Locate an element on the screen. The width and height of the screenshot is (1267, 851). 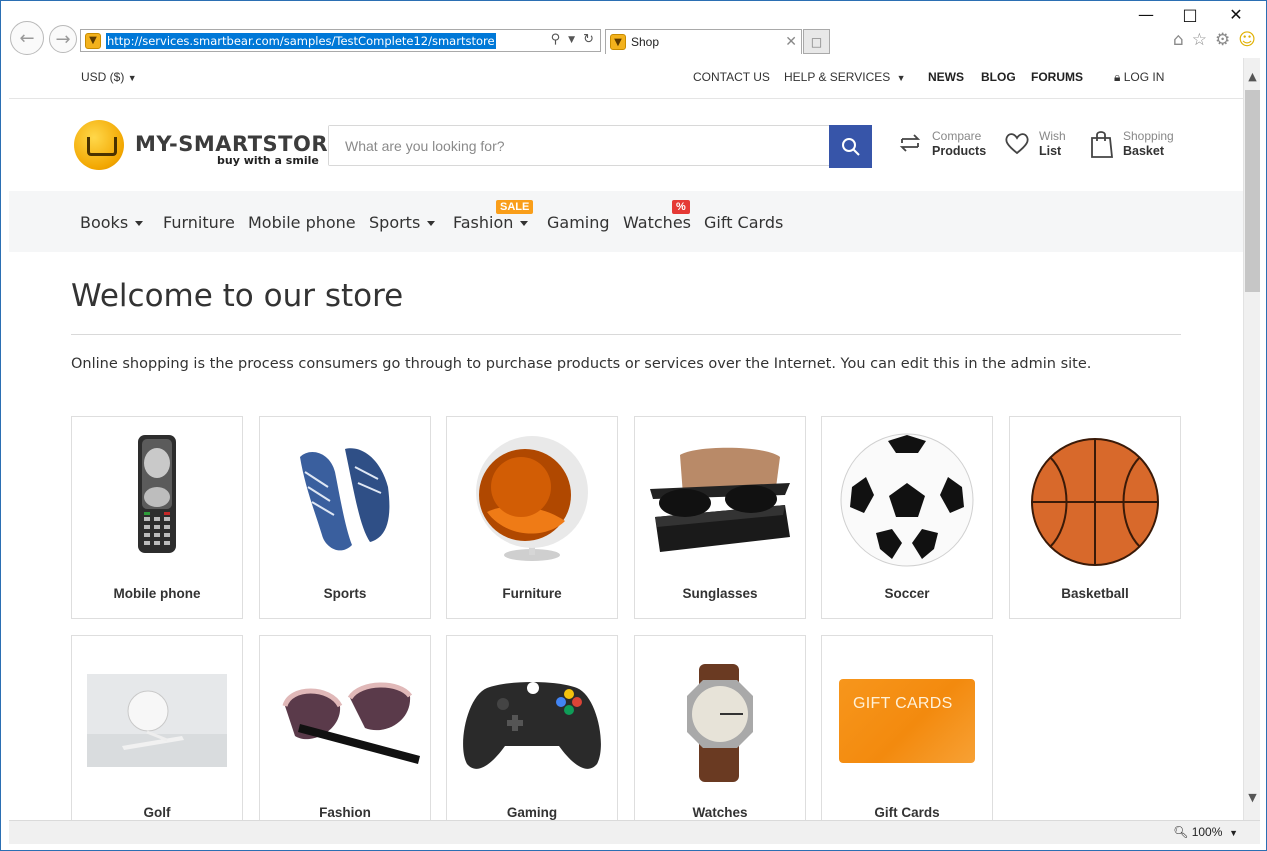
news-link: NEWS is located at coordinates (946, 77).